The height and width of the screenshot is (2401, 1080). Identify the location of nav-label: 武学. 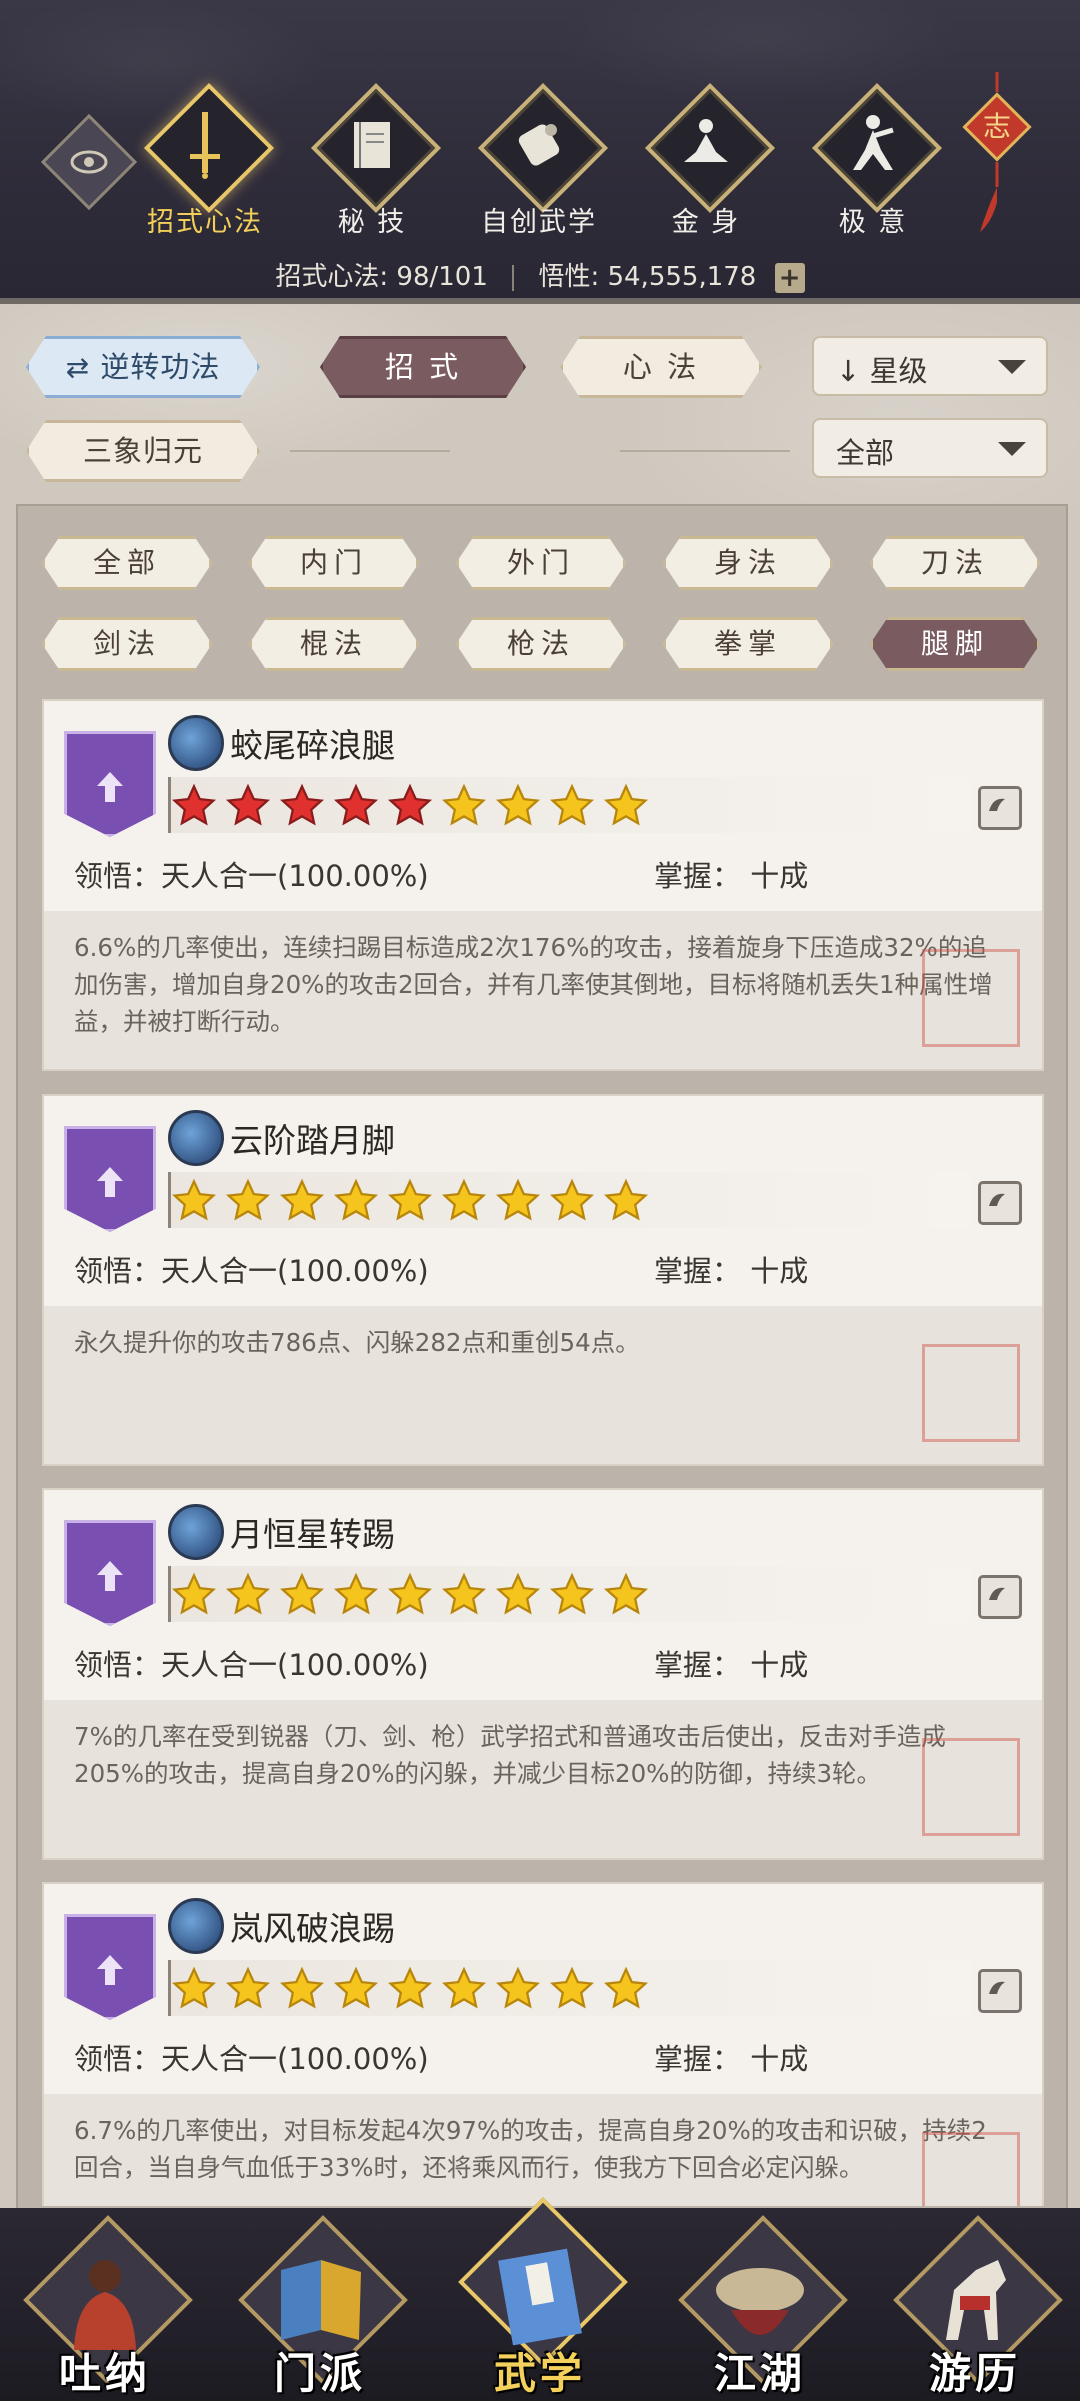
(539, 2373).